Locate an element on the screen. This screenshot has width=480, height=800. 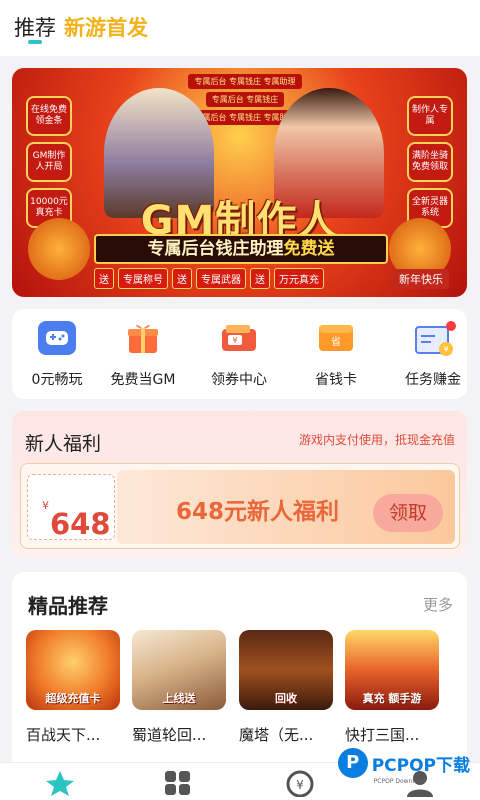
banner-tag: 满阶坐骑免费领取 is located at coordinates (430, 162).